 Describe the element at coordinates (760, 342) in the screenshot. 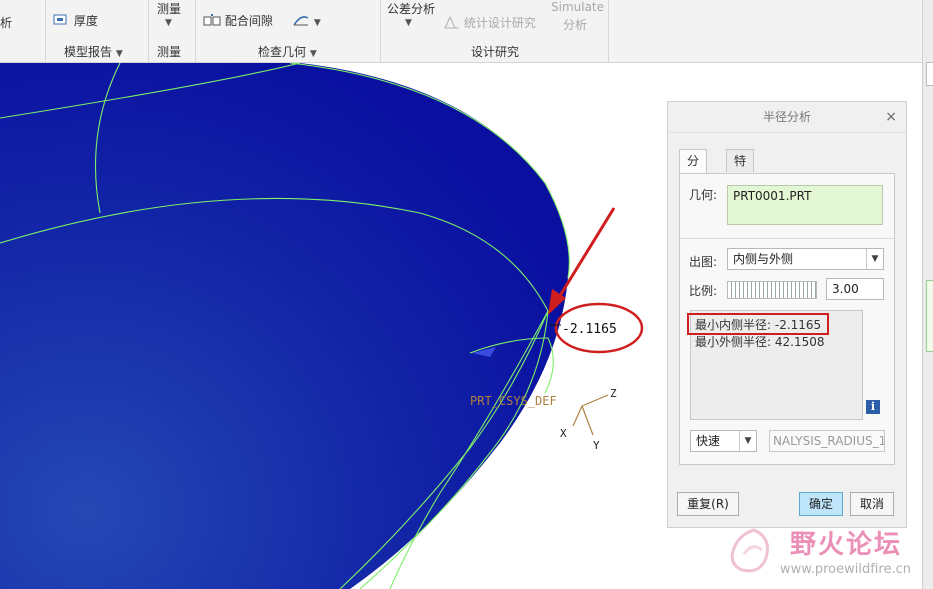

I see `result-min-outer: 最小外侧半径: 42.1508` at that location.